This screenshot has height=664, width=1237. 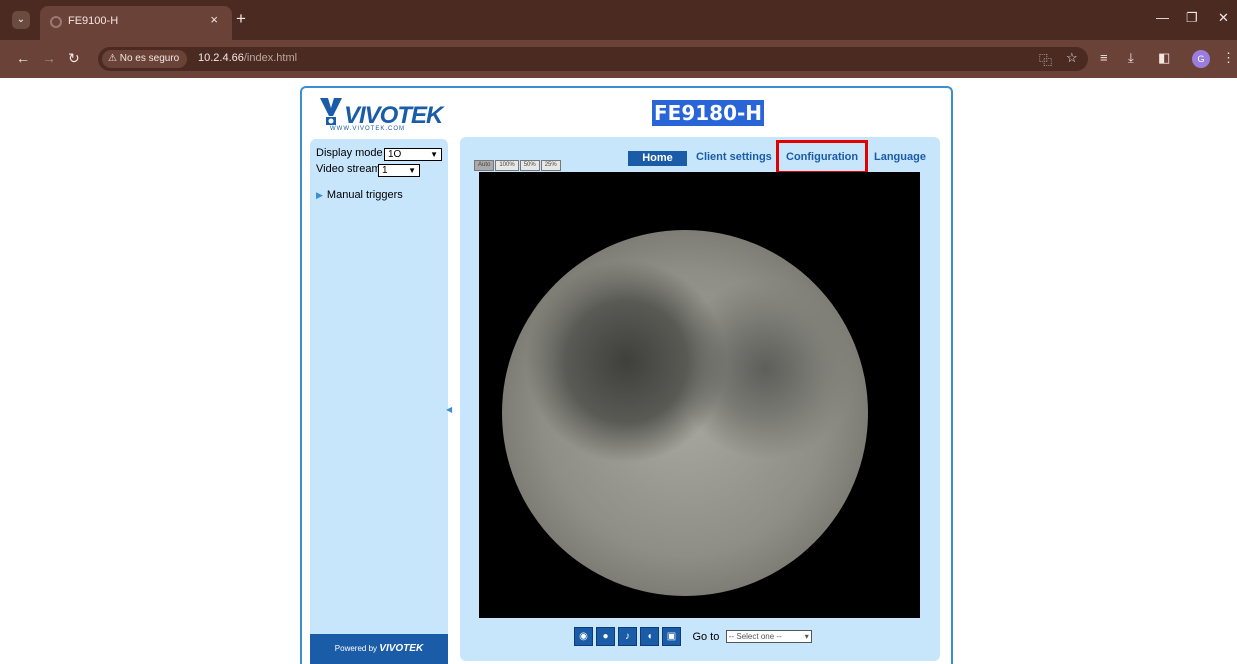 I want to click on forward-icon: →, so click(x=49, y=58).